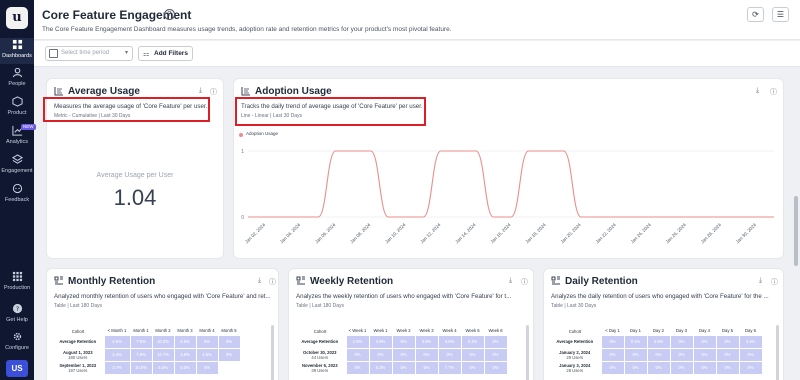 The height and width of the screenshot is (380, 800). Describe the element at coordinates (755, 14) in the screenshot. I see `refresh-button: ⟳` at that location.